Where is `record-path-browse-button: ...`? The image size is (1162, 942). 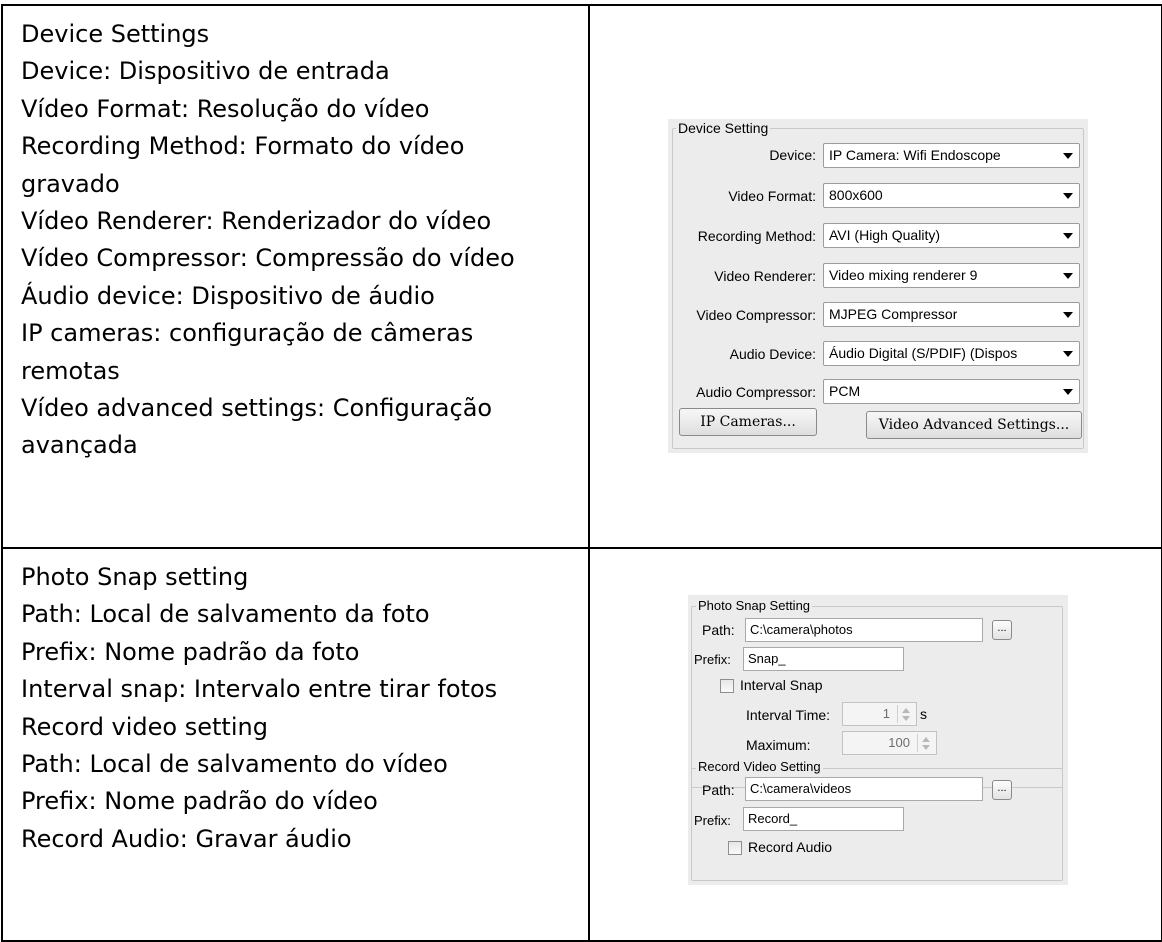
record-path-browse-button: ... is located at coordinates (1002, 790).